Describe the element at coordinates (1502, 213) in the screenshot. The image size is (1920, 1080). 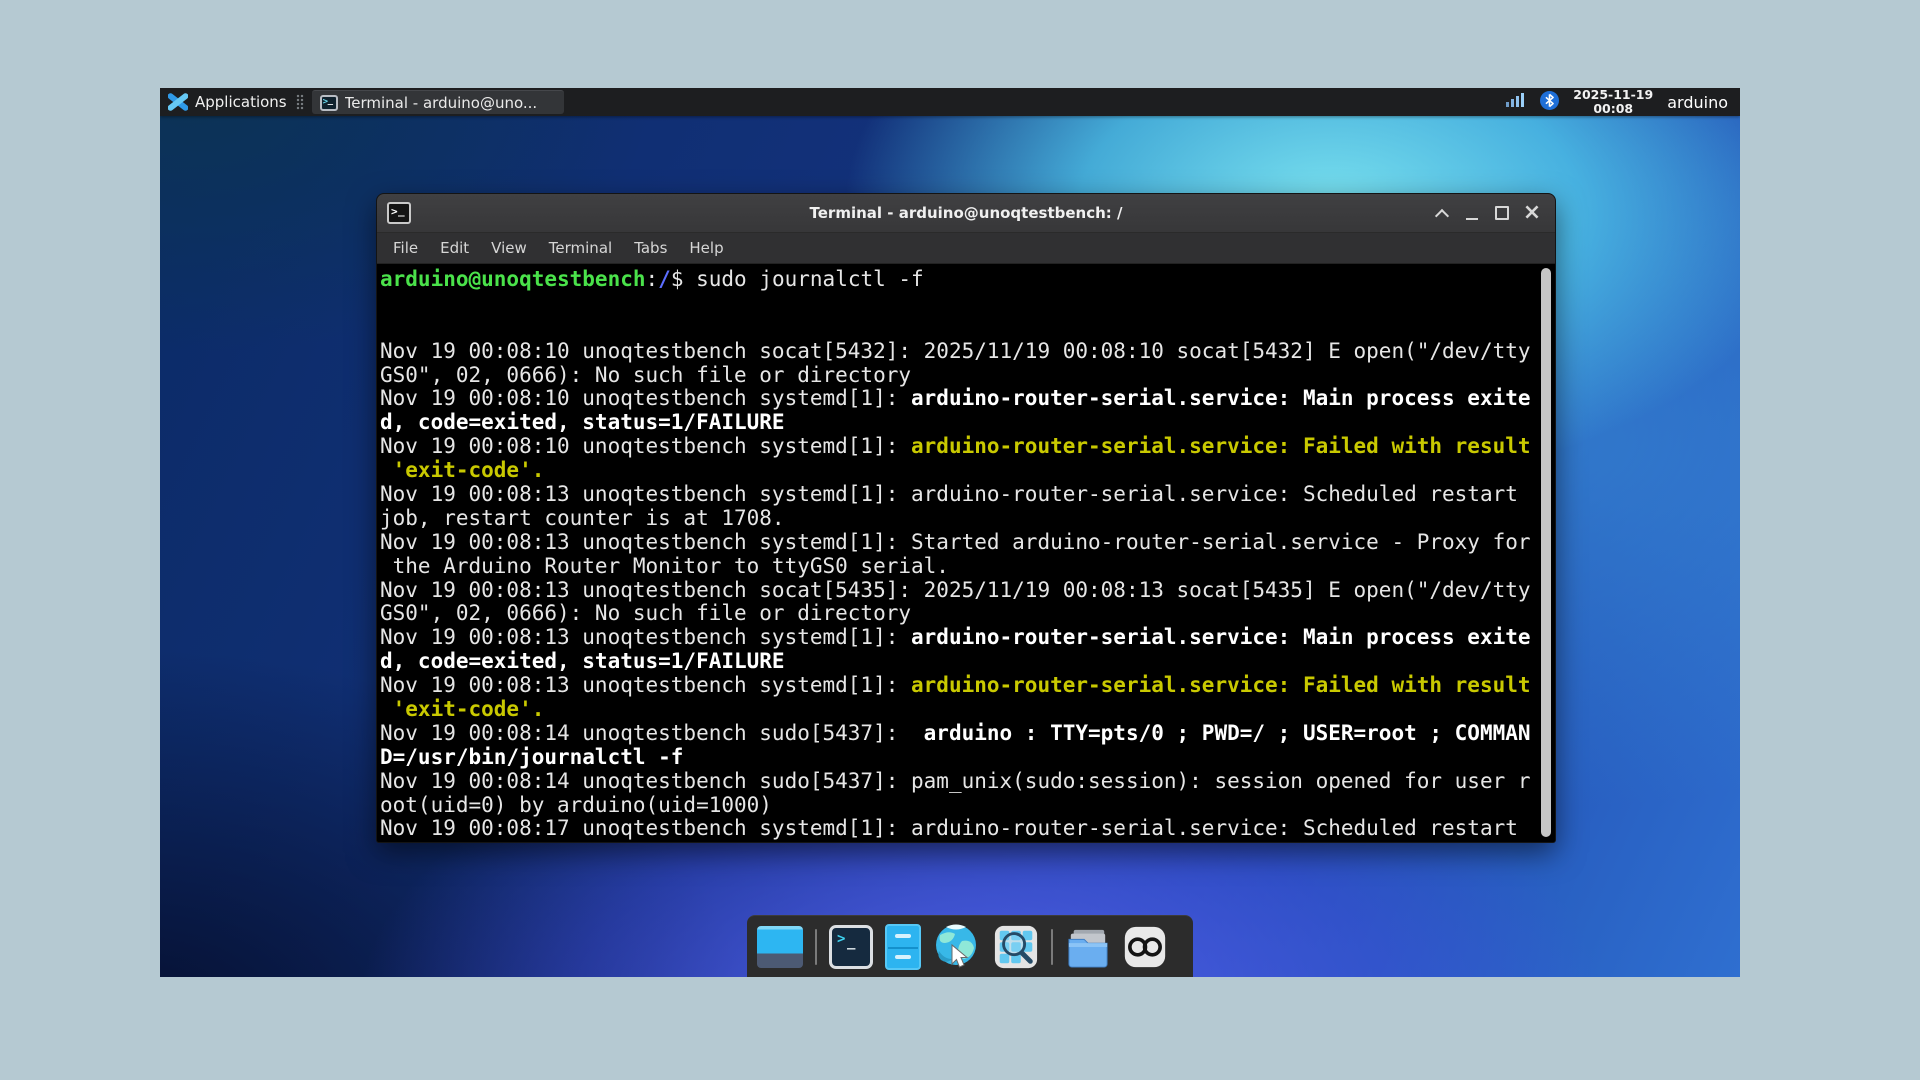
I see `maximize-icon` at that location.